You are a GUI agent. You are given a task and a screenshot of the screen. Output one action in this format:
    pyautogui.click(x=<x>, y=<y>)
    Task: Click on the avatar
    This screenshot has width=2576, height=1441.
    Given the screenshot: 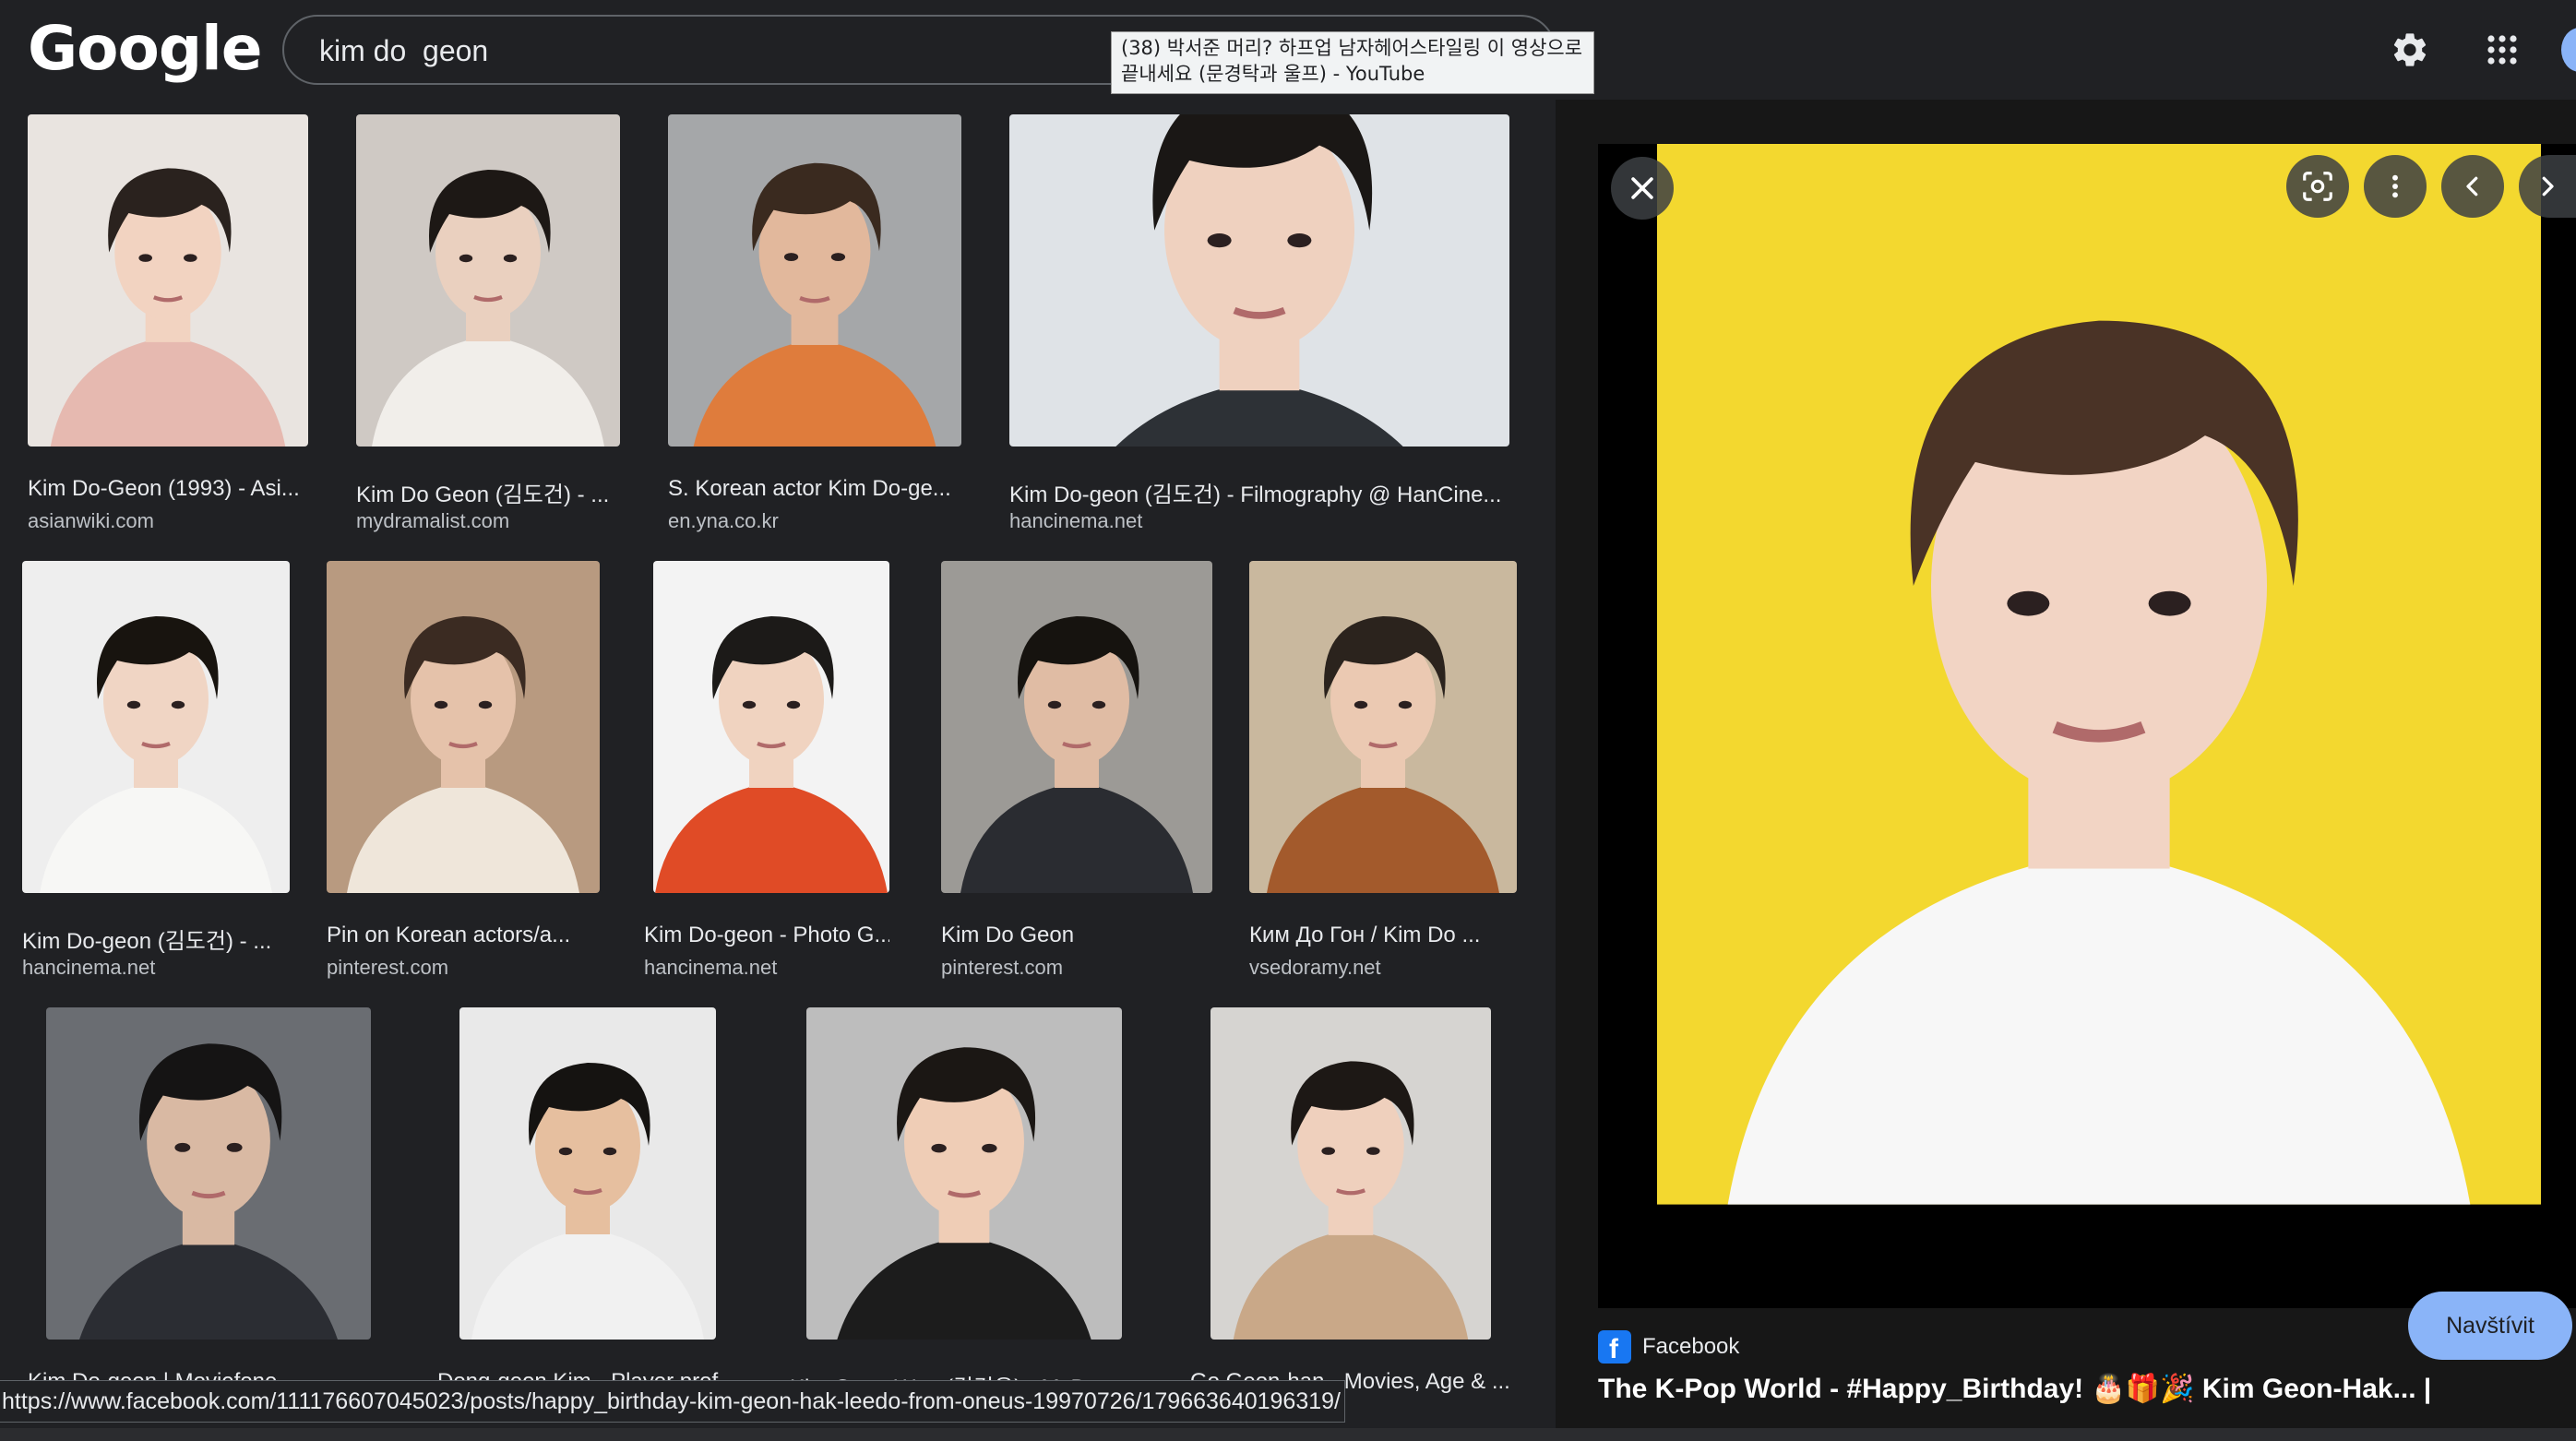 What is the action you would take?
    pyautogui.click(x=2568, y=50)
    